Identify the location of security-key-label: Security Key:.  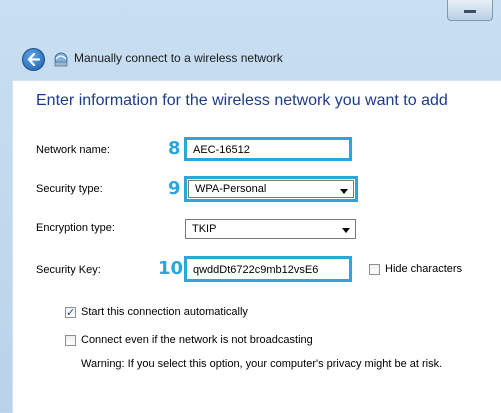
(68, 270).